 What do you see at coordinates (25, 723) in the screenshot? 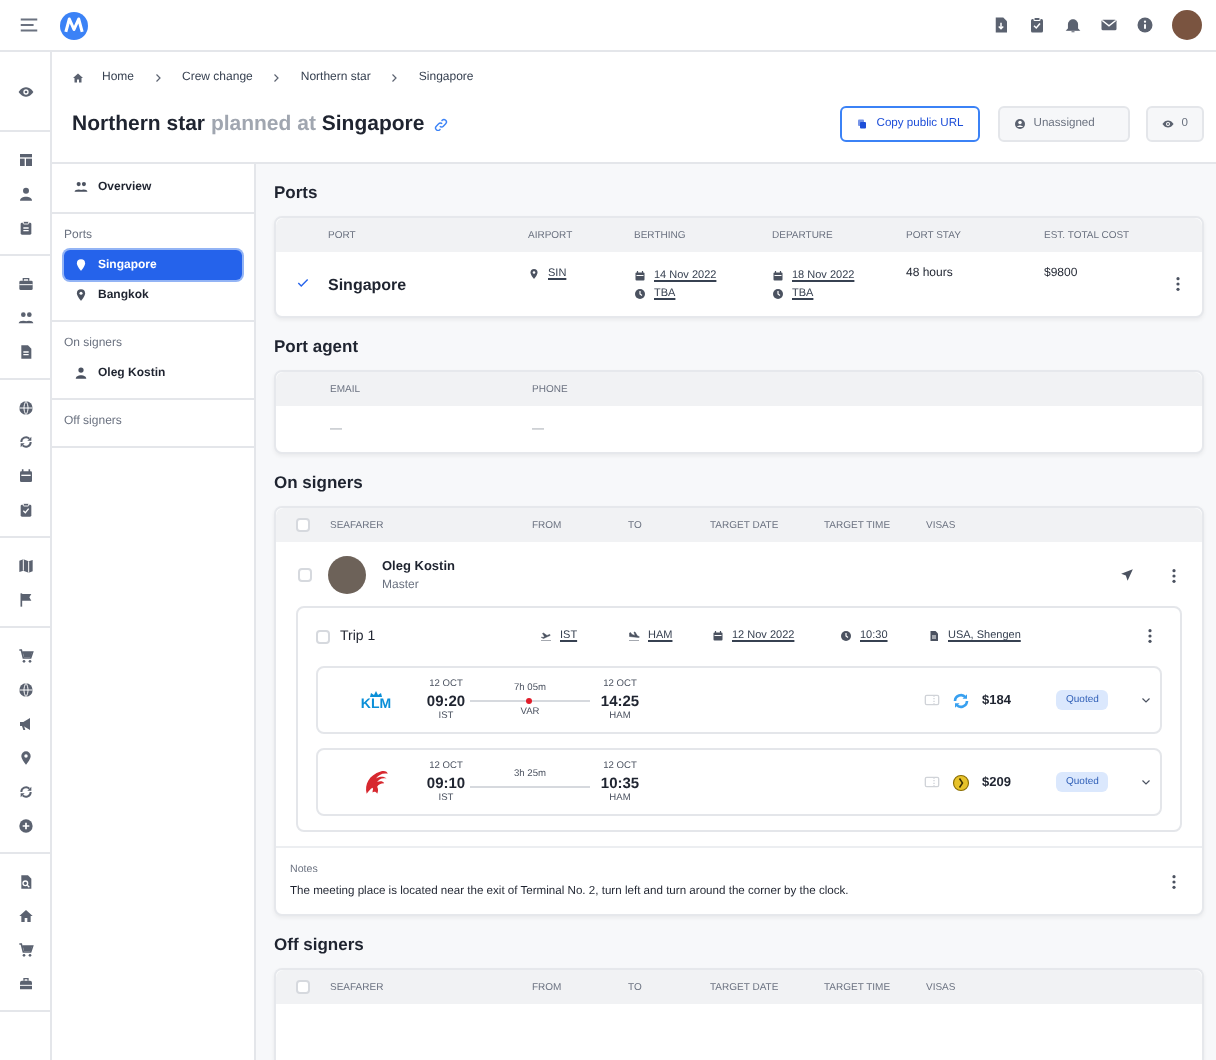
I see `megaphone-icon` at bounding box center [25, 723].